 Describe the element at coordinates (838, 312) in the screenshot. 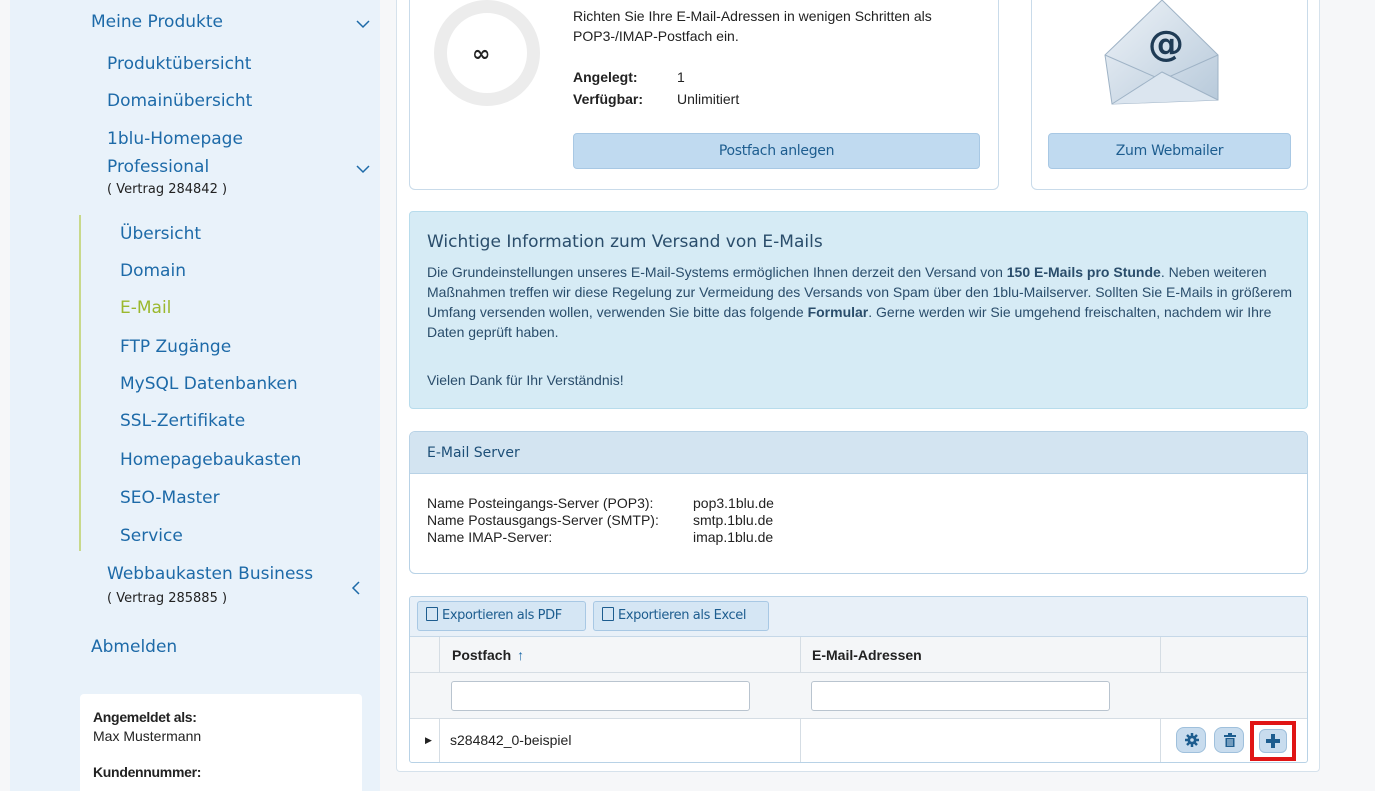

I see `formular-link: Formular` at that location.